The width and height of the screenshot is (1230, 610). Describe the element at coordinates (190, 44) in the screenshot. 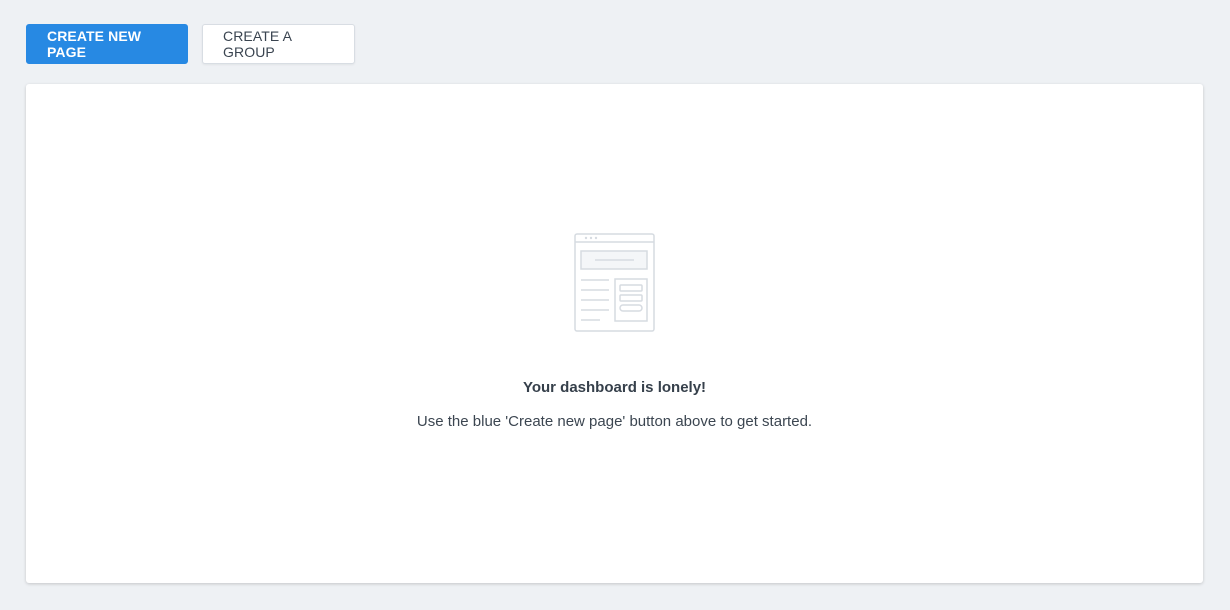

I see `toolbar: CREATE NEW PAGE CREATE A GROUP` at that location.